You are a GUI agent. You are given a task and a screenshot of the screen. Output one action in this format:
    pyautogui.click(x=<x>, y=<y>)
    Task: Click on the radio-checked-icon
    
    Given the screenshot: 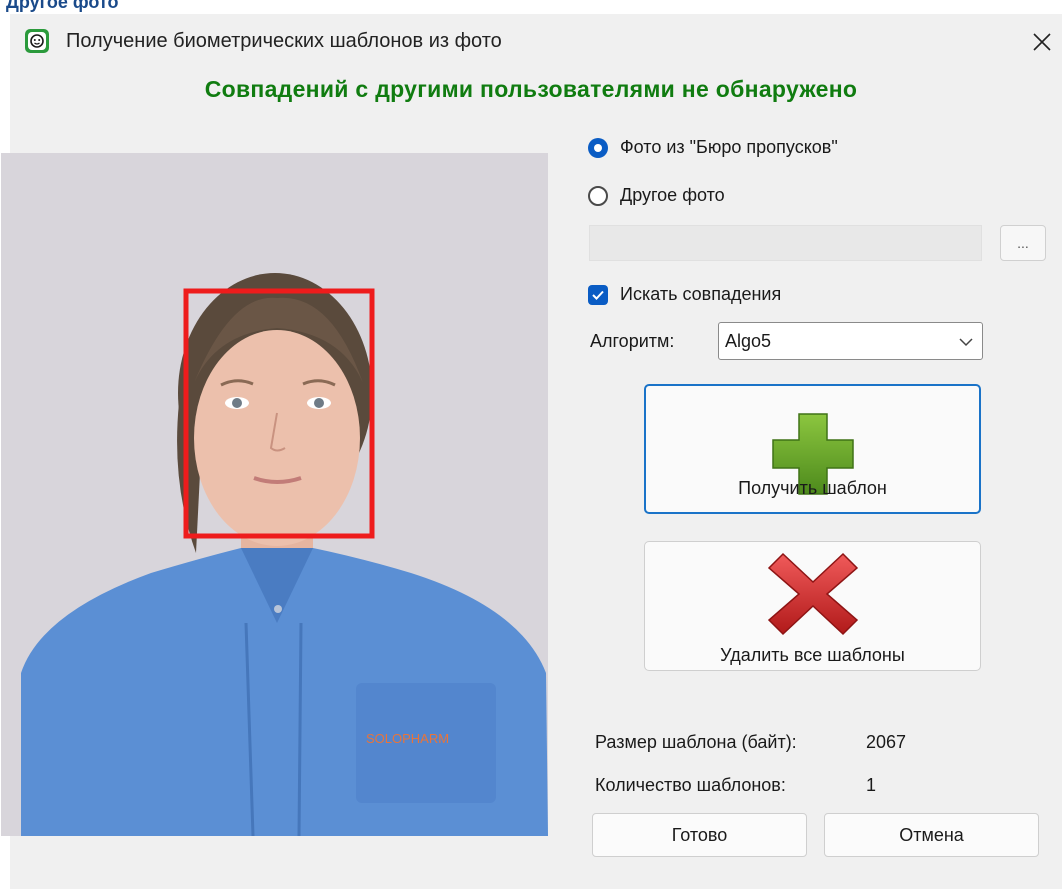 What is the action you would take?
    pyautogui.click(x=598, y=147)
    